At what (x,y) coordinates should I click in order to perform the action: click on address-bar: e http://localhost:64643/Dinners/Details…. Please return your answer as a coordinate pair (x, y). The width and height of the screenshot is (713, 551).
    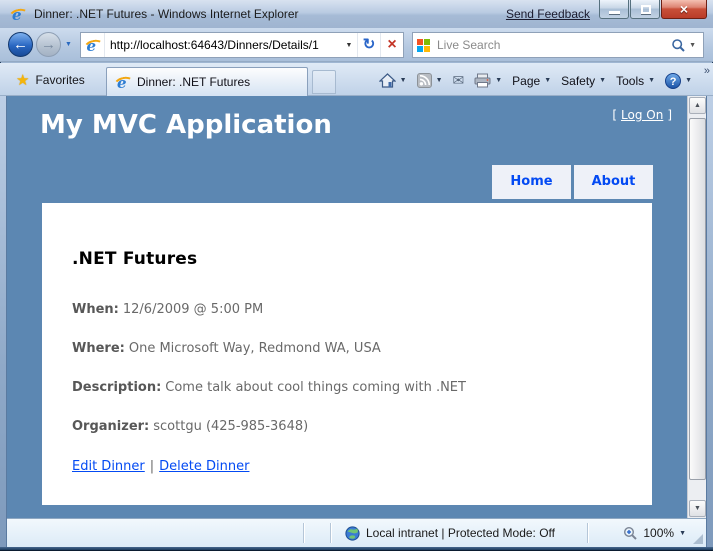
    Looking at the image, I should click on (242, 45).